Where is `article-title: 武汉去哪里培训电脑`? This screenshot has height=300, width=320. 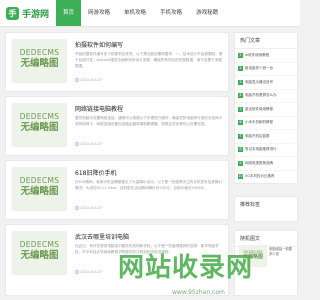
article-title: 武汉去哪里培训电脑 is located at coordinates (102, 236).